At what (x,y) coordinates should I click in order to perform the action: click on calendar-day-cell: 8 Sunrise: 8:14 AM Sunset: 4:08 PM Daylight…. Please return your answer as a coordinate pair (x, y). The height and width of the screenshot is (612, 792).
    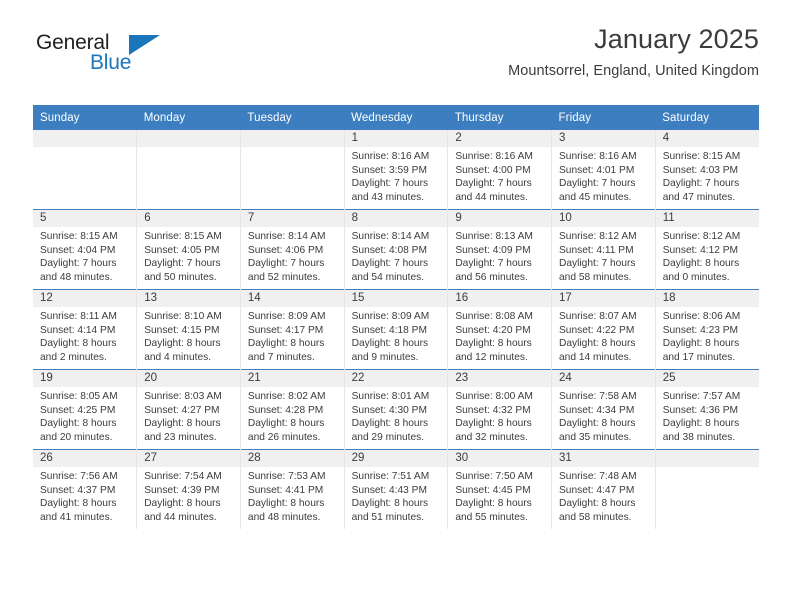
    Looking at the image, I should click on (395, 249).